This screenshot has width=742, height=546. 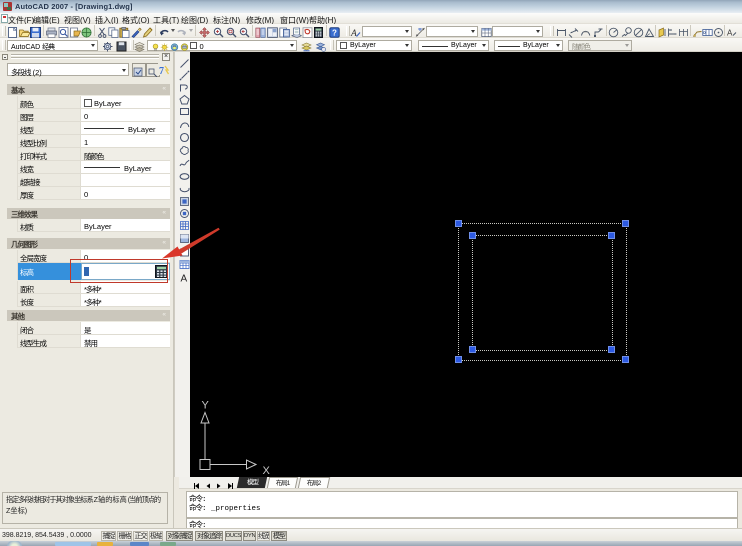 What do you see at coordinates (161, 71) in the screenshot?
I see `svg-text: 7` at bounding box center [161, 71].